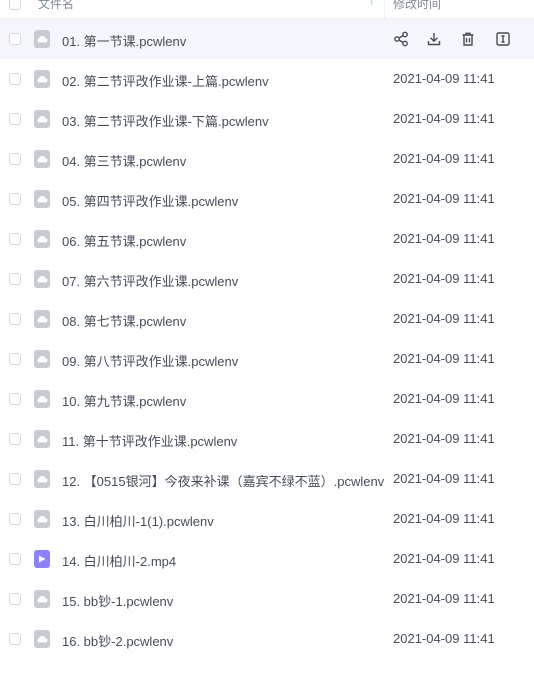 The image size is (534, 697). Describe the element at coordinates (384, 9) in the screenshot. I see `column-divider` at that location.